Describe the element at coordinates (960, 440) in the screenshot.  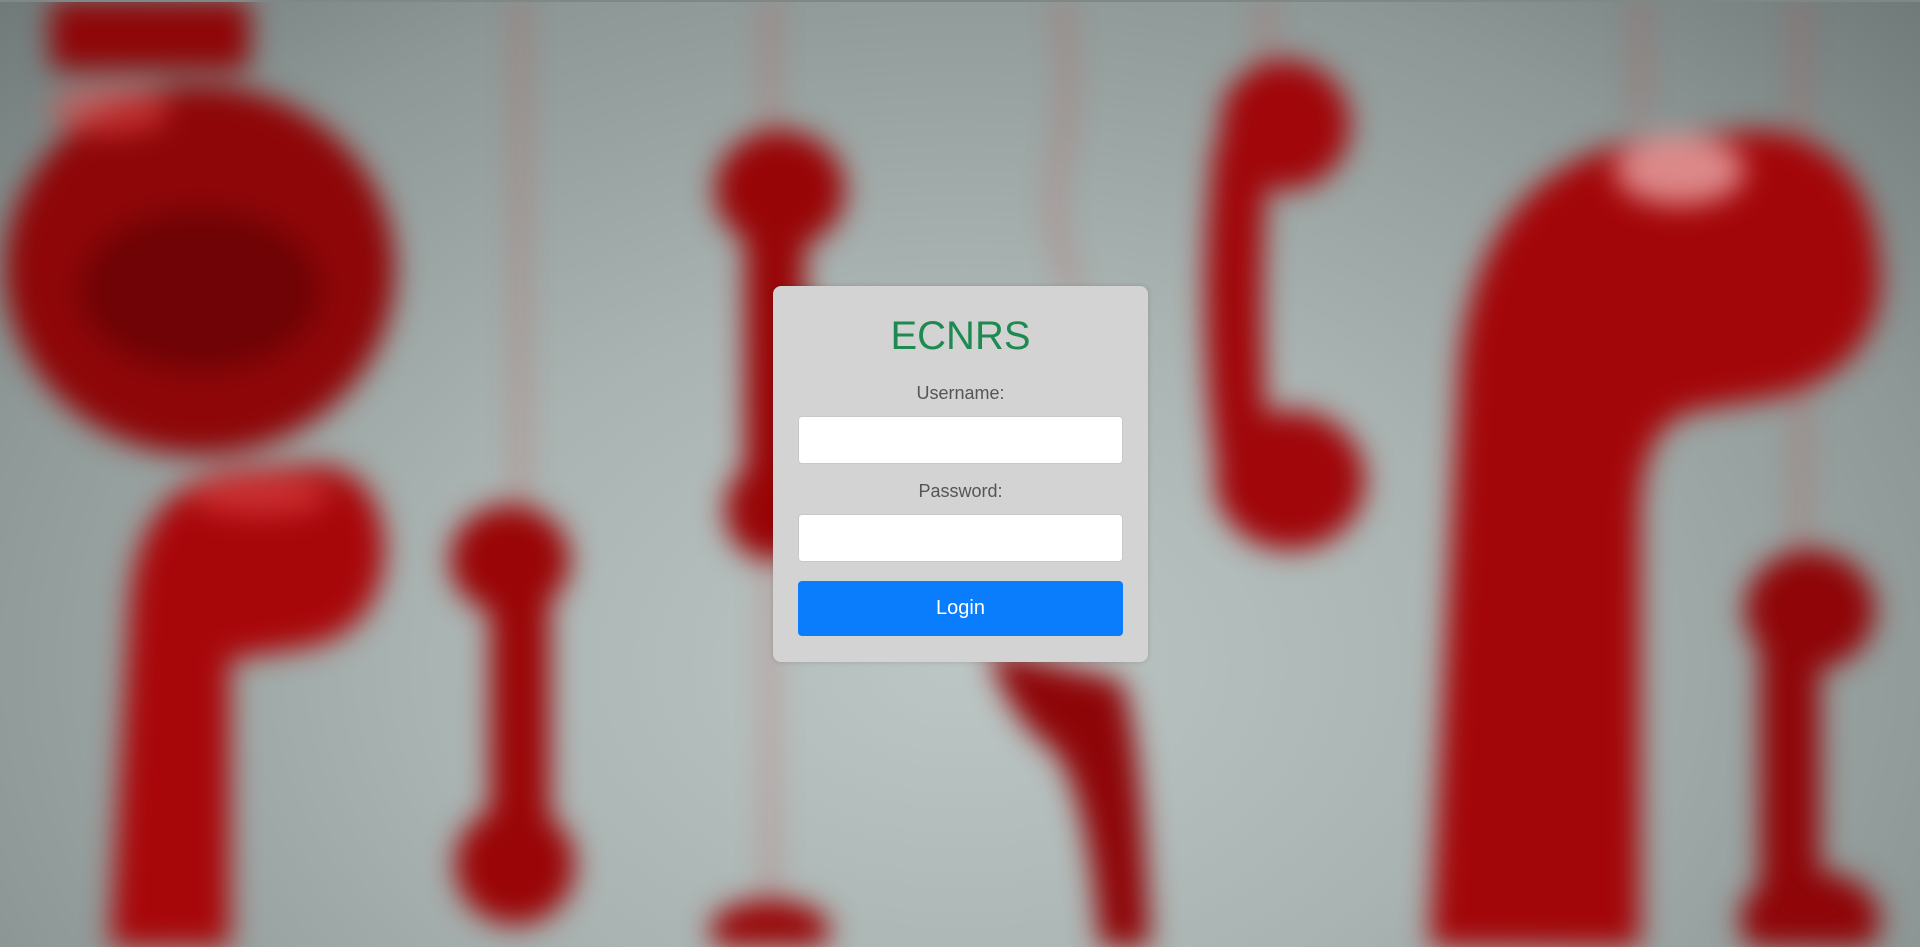
I see `username-input` at that location.